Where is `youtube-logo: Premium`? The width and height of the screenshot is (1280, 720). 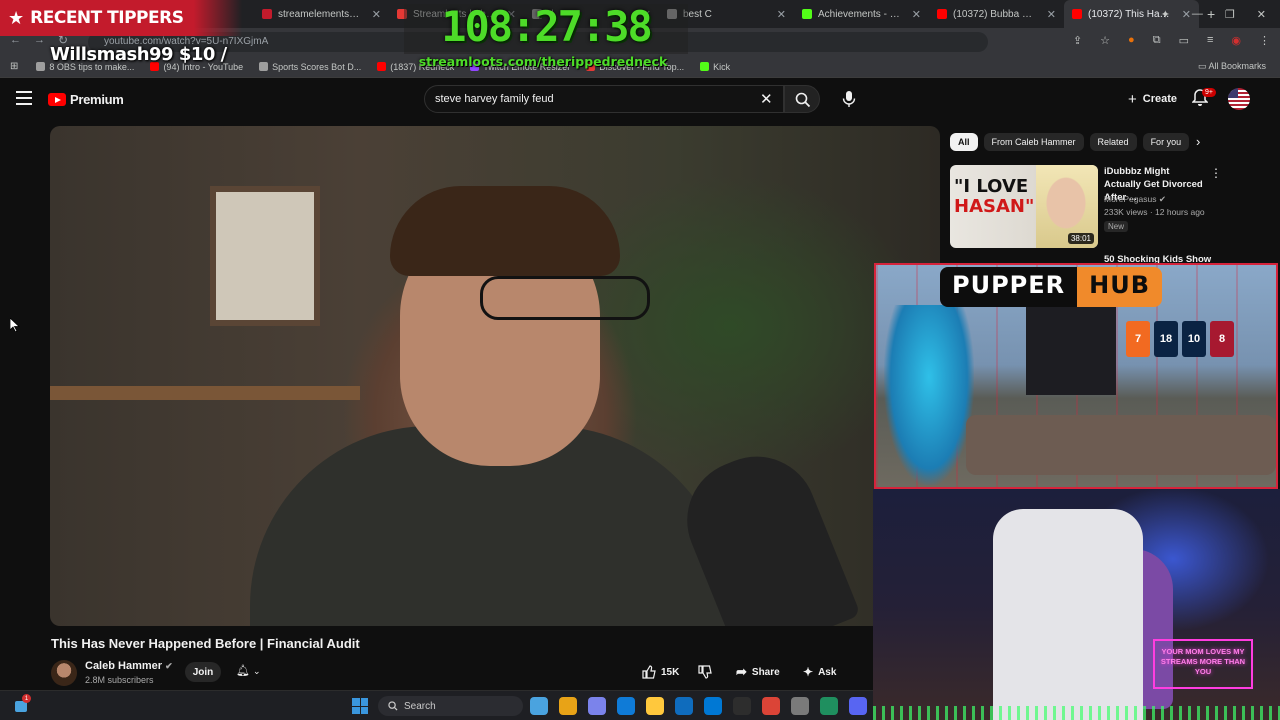 youtube-logo: Premium is located at coordinates (86, 99).